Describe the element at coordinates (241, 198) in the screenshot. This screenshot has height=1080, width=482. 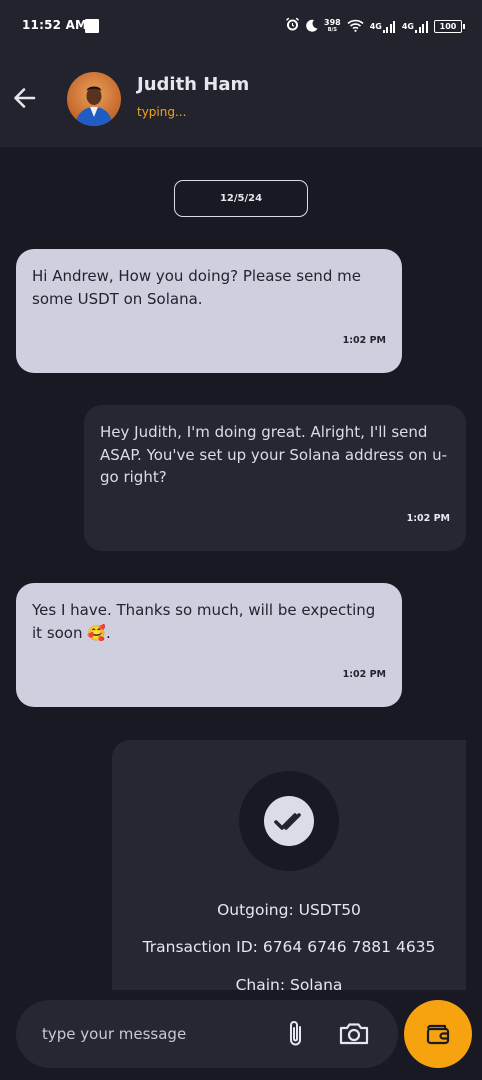
I see `date-separator: 12/5/24` at that location.